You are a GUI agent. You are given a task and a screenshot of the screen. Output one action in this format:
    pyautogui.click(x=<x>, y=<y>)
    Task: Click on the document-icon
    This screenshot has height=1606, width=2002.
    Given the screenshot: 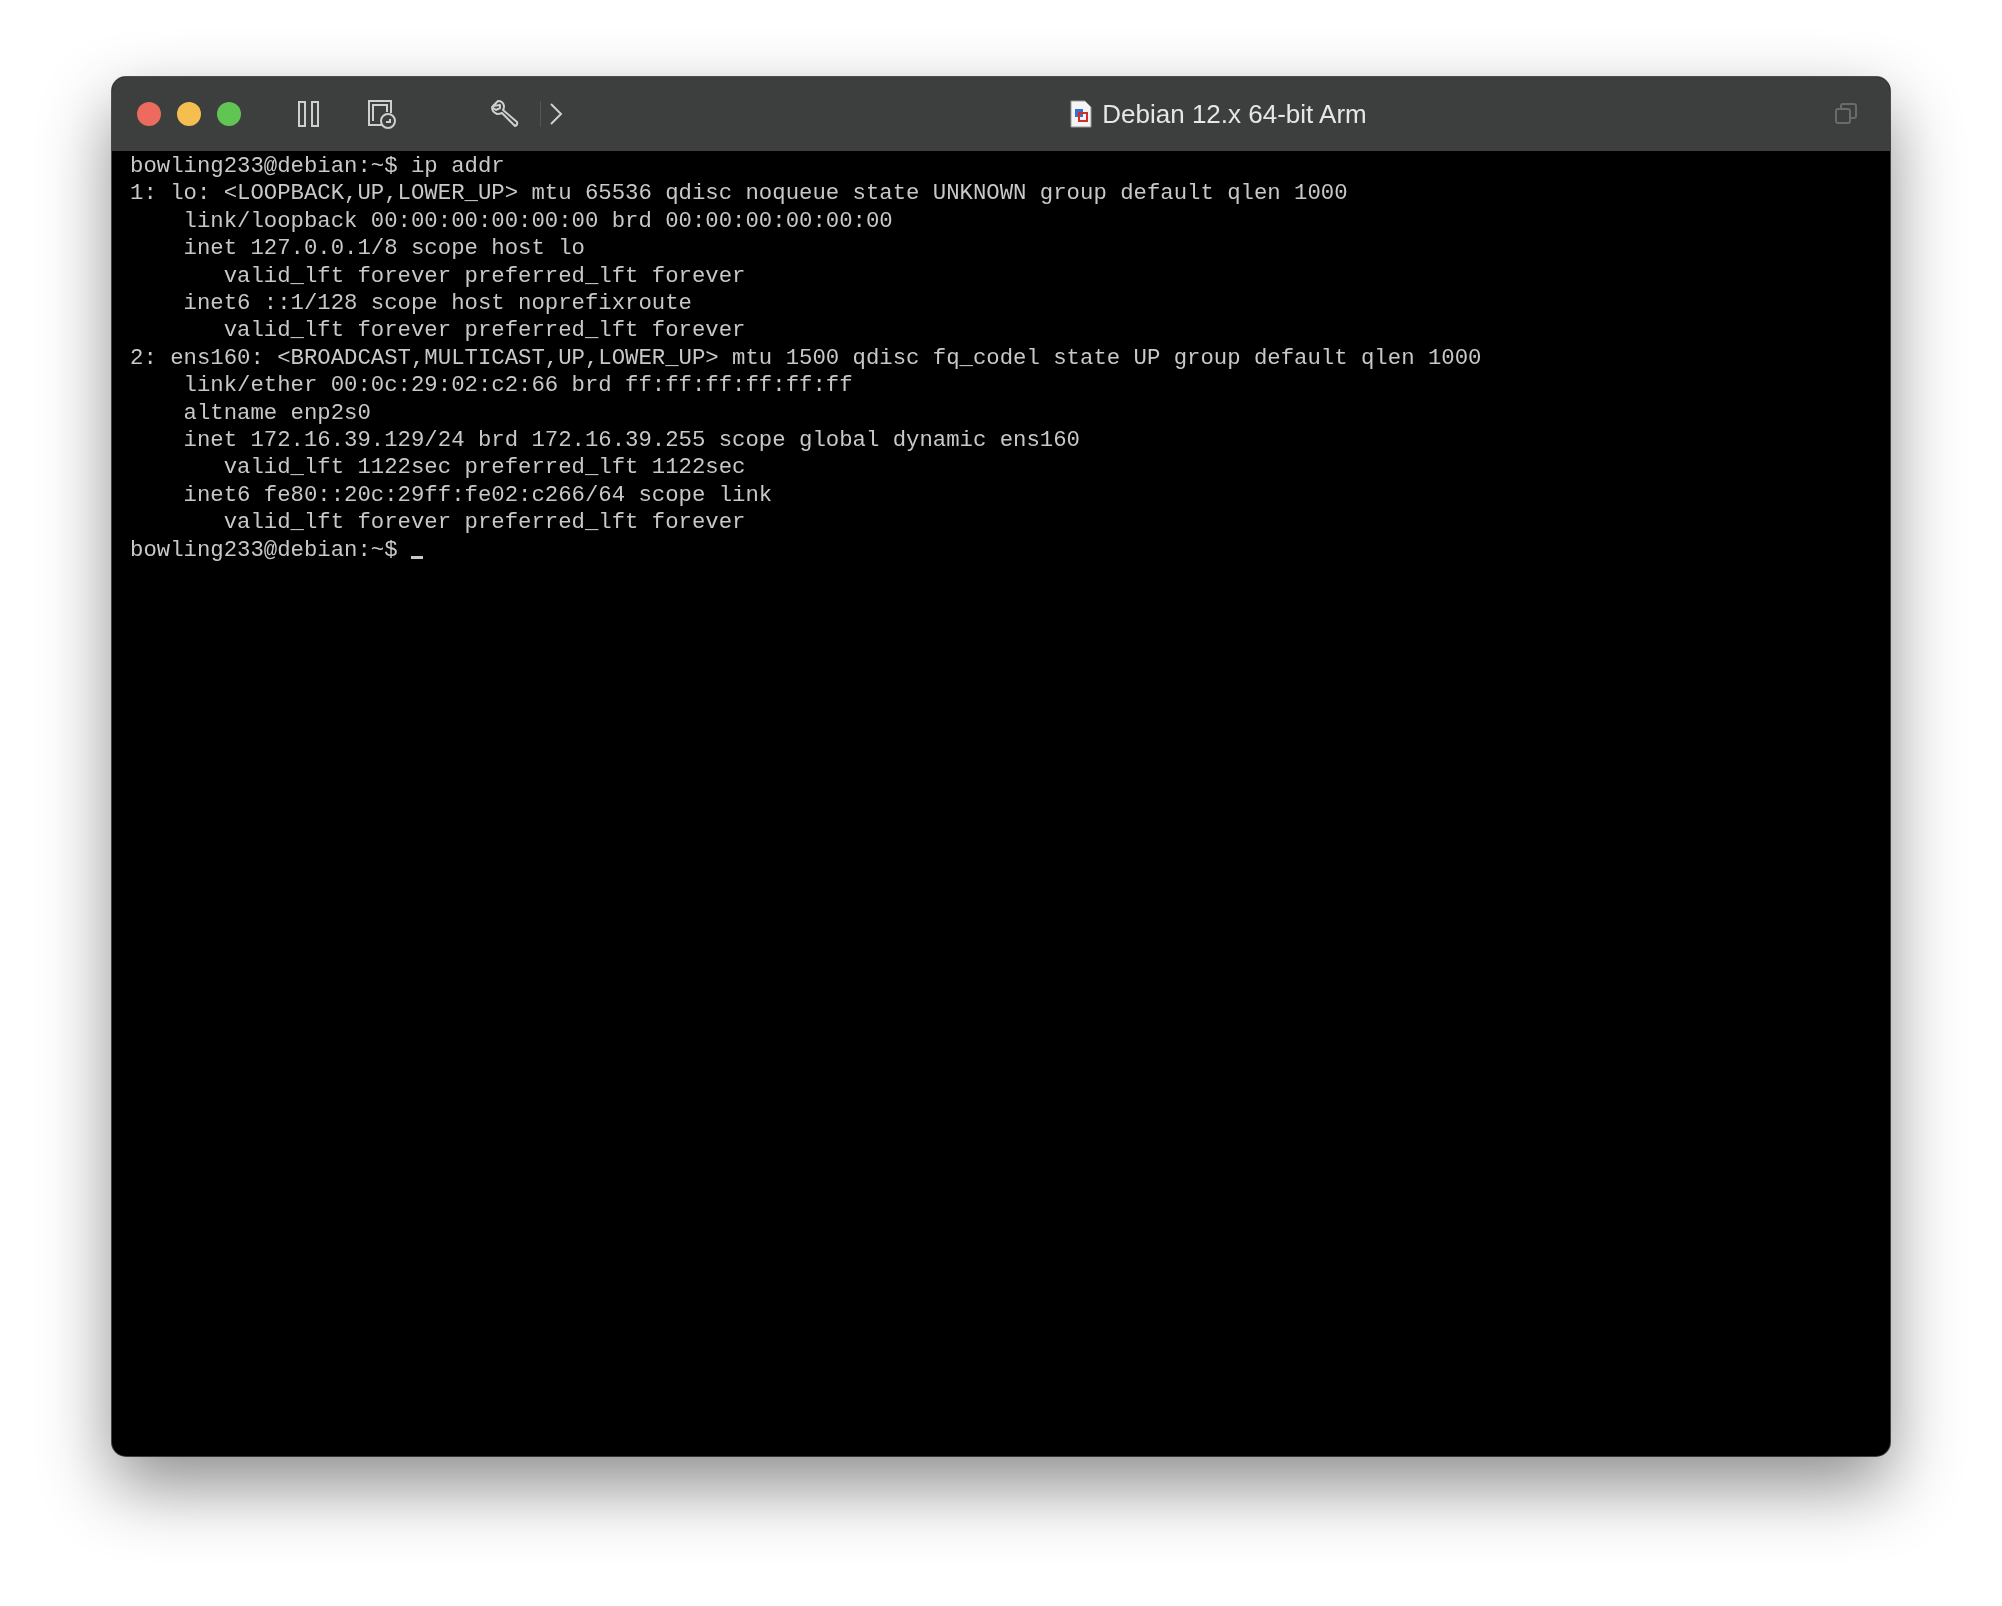 What is the action you would take?
    pyautogui.click(x=1081, y=114)
    